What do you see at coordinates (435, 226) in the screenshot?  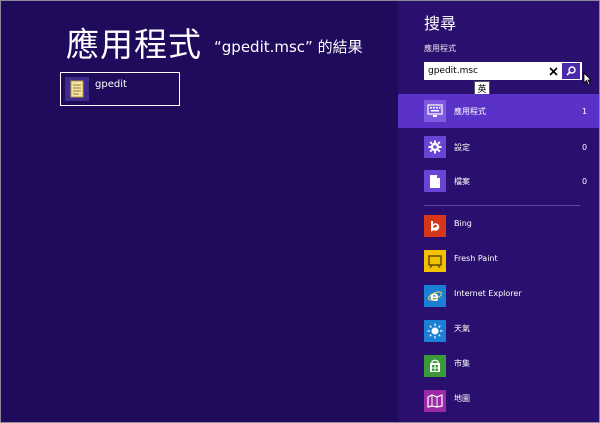 I see `bing-icon` at bounding box center [435, 226].